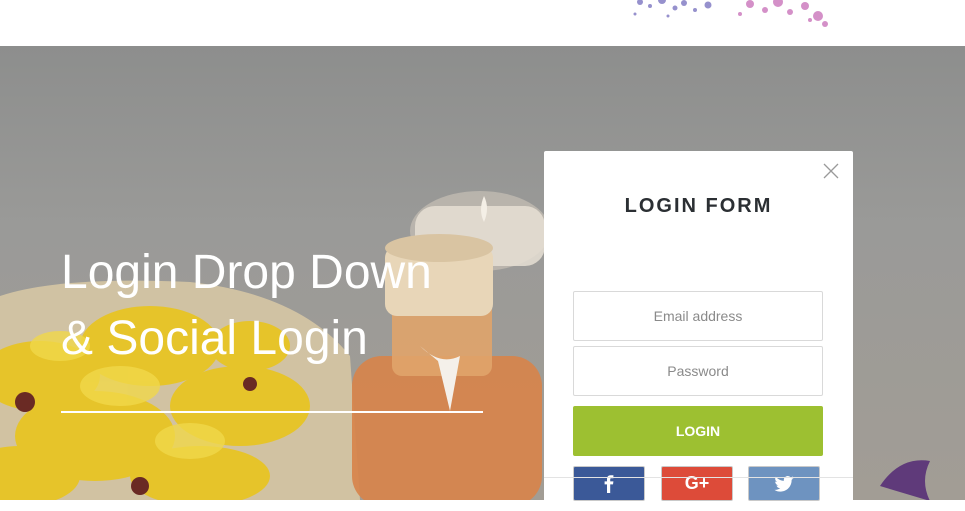  What do you see at coordinates (698, 477) in the screenshot?
I see `card-divider` at bounding box center [698, 477].